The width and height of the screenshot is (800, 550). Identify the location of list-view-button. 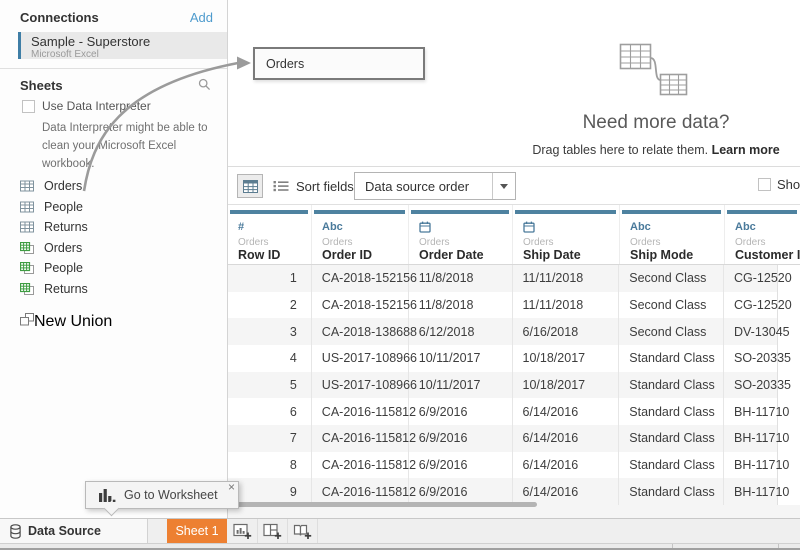
(281, 186).